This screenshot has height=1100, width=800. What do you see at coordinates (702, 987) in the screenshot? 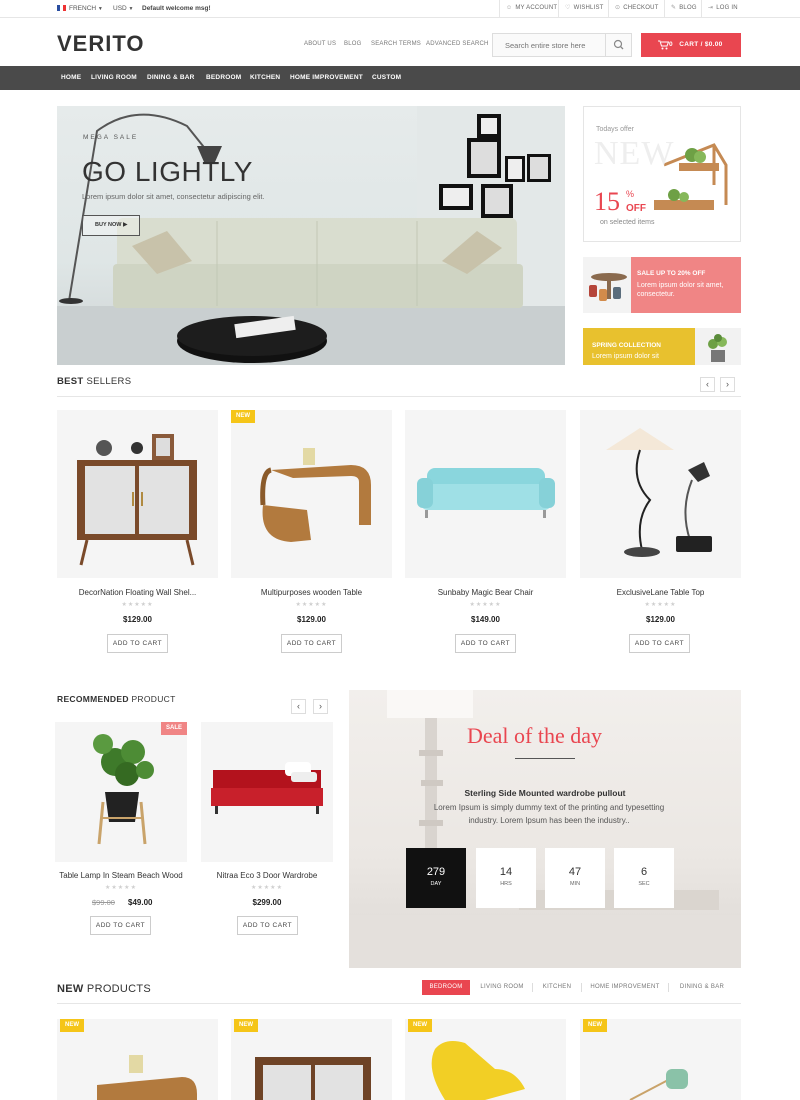
I see `tab-dining-bar: DINING & BAR` at bounding box center [702, 987].